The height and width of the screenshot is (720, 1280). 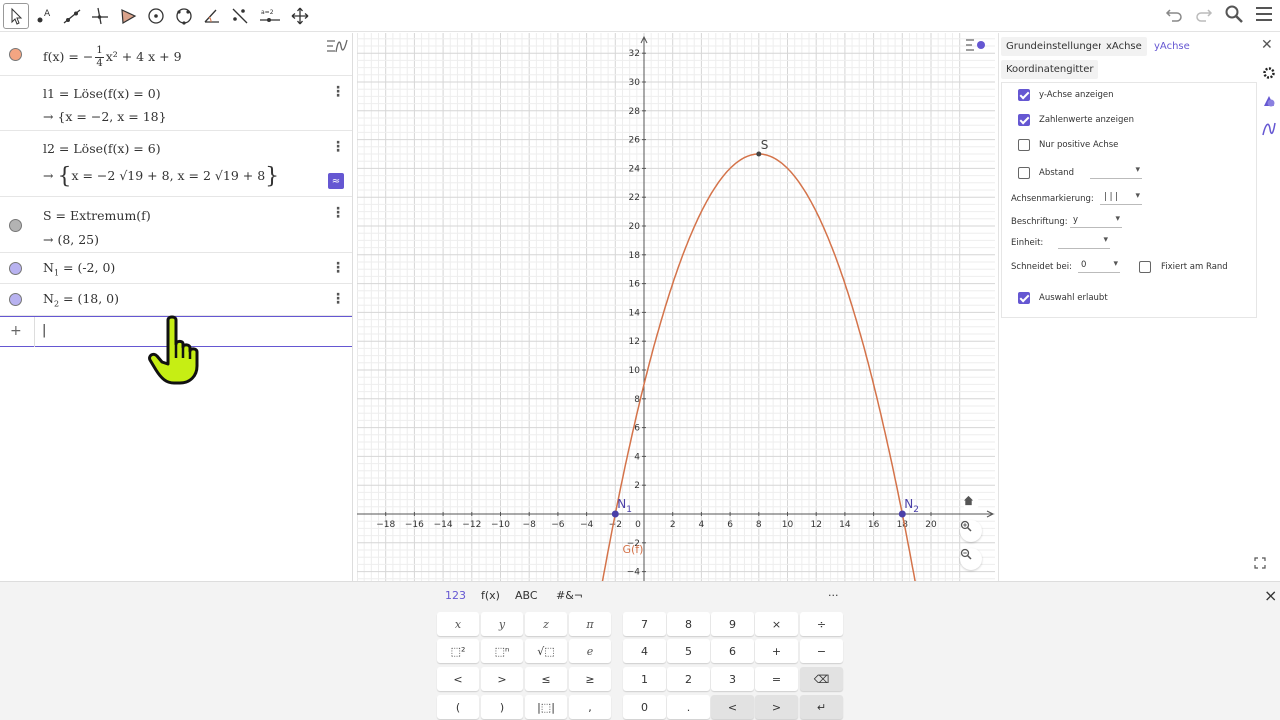 What do you see at coordinates (44, 16) in the screenshot?
I see `point-tool-icon: A` at bounding box center [44, 16].